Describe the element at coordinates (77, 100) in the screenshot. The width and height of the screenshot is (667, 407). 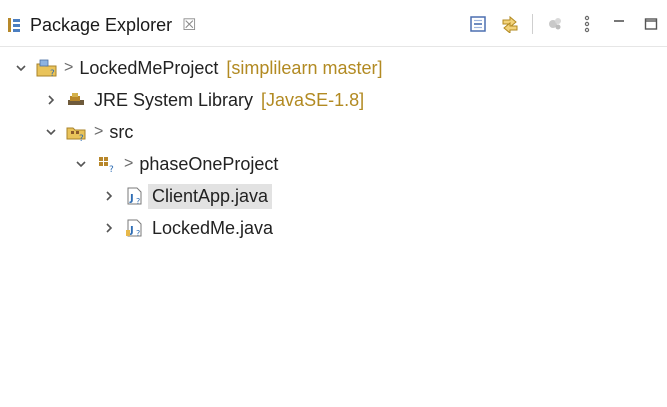
I see `library-icon` at that location.